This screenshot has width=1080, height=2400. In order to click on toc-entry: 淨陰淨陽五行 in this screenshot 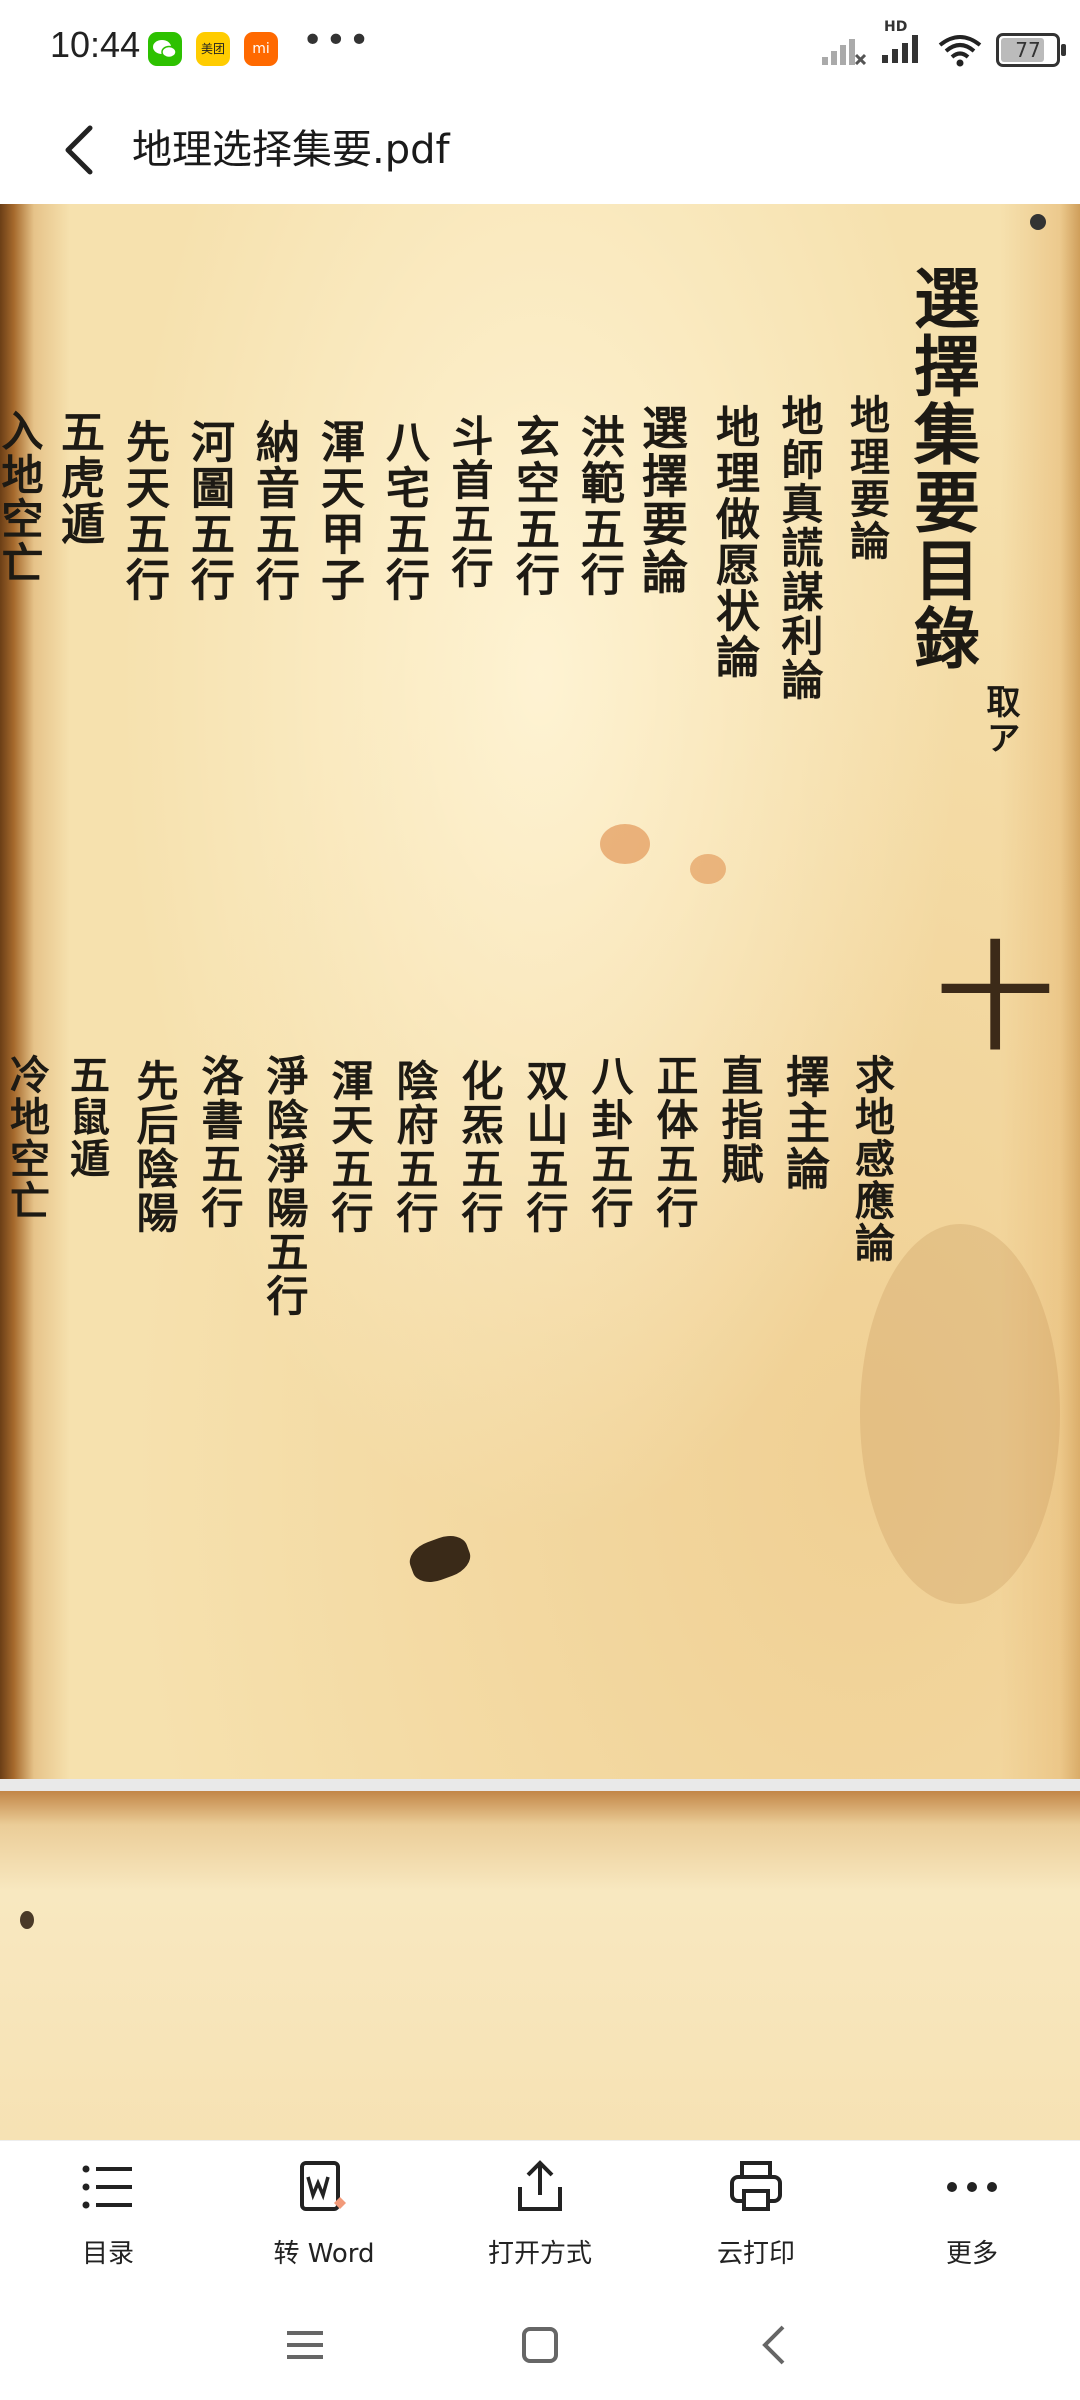, I will do `click(284, 1186)`.